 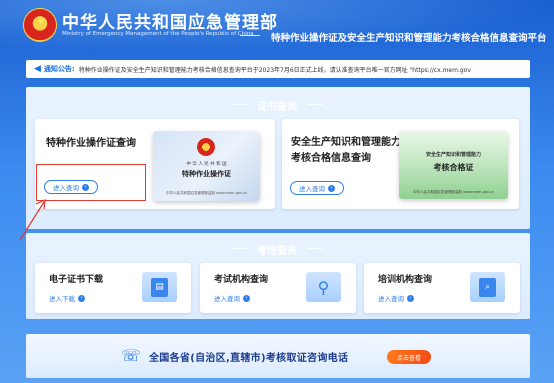 I want to click on phone-icon: ☏, so click(x=131, y=355).